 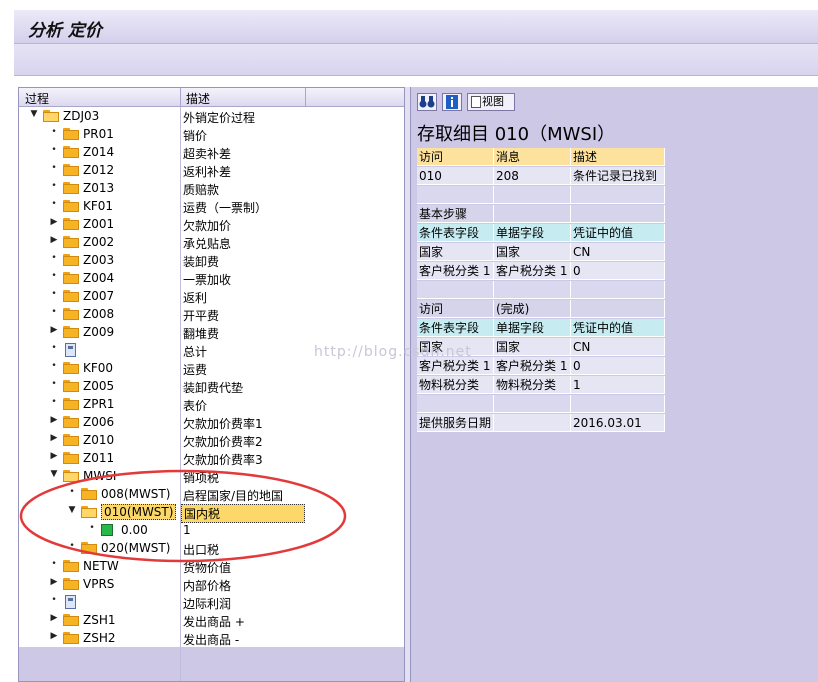 What do you see at coordinates (211, 458) in the screenshot?
I see `tree-row: ▶ Z011 欠款加价费率3` at bounding box center [211, 458].